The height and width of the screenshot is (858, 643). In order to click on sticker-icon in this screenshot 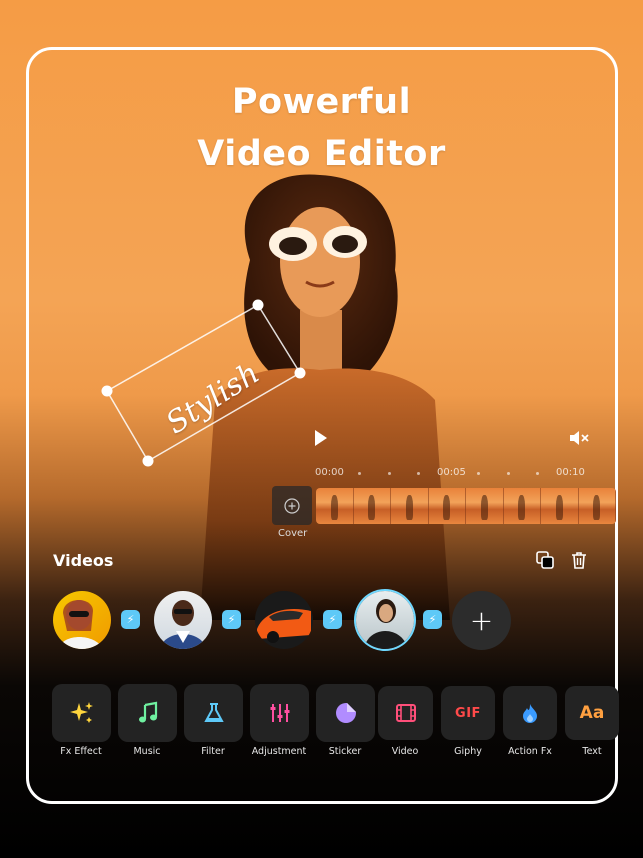, I will do `click(345, 713)`.